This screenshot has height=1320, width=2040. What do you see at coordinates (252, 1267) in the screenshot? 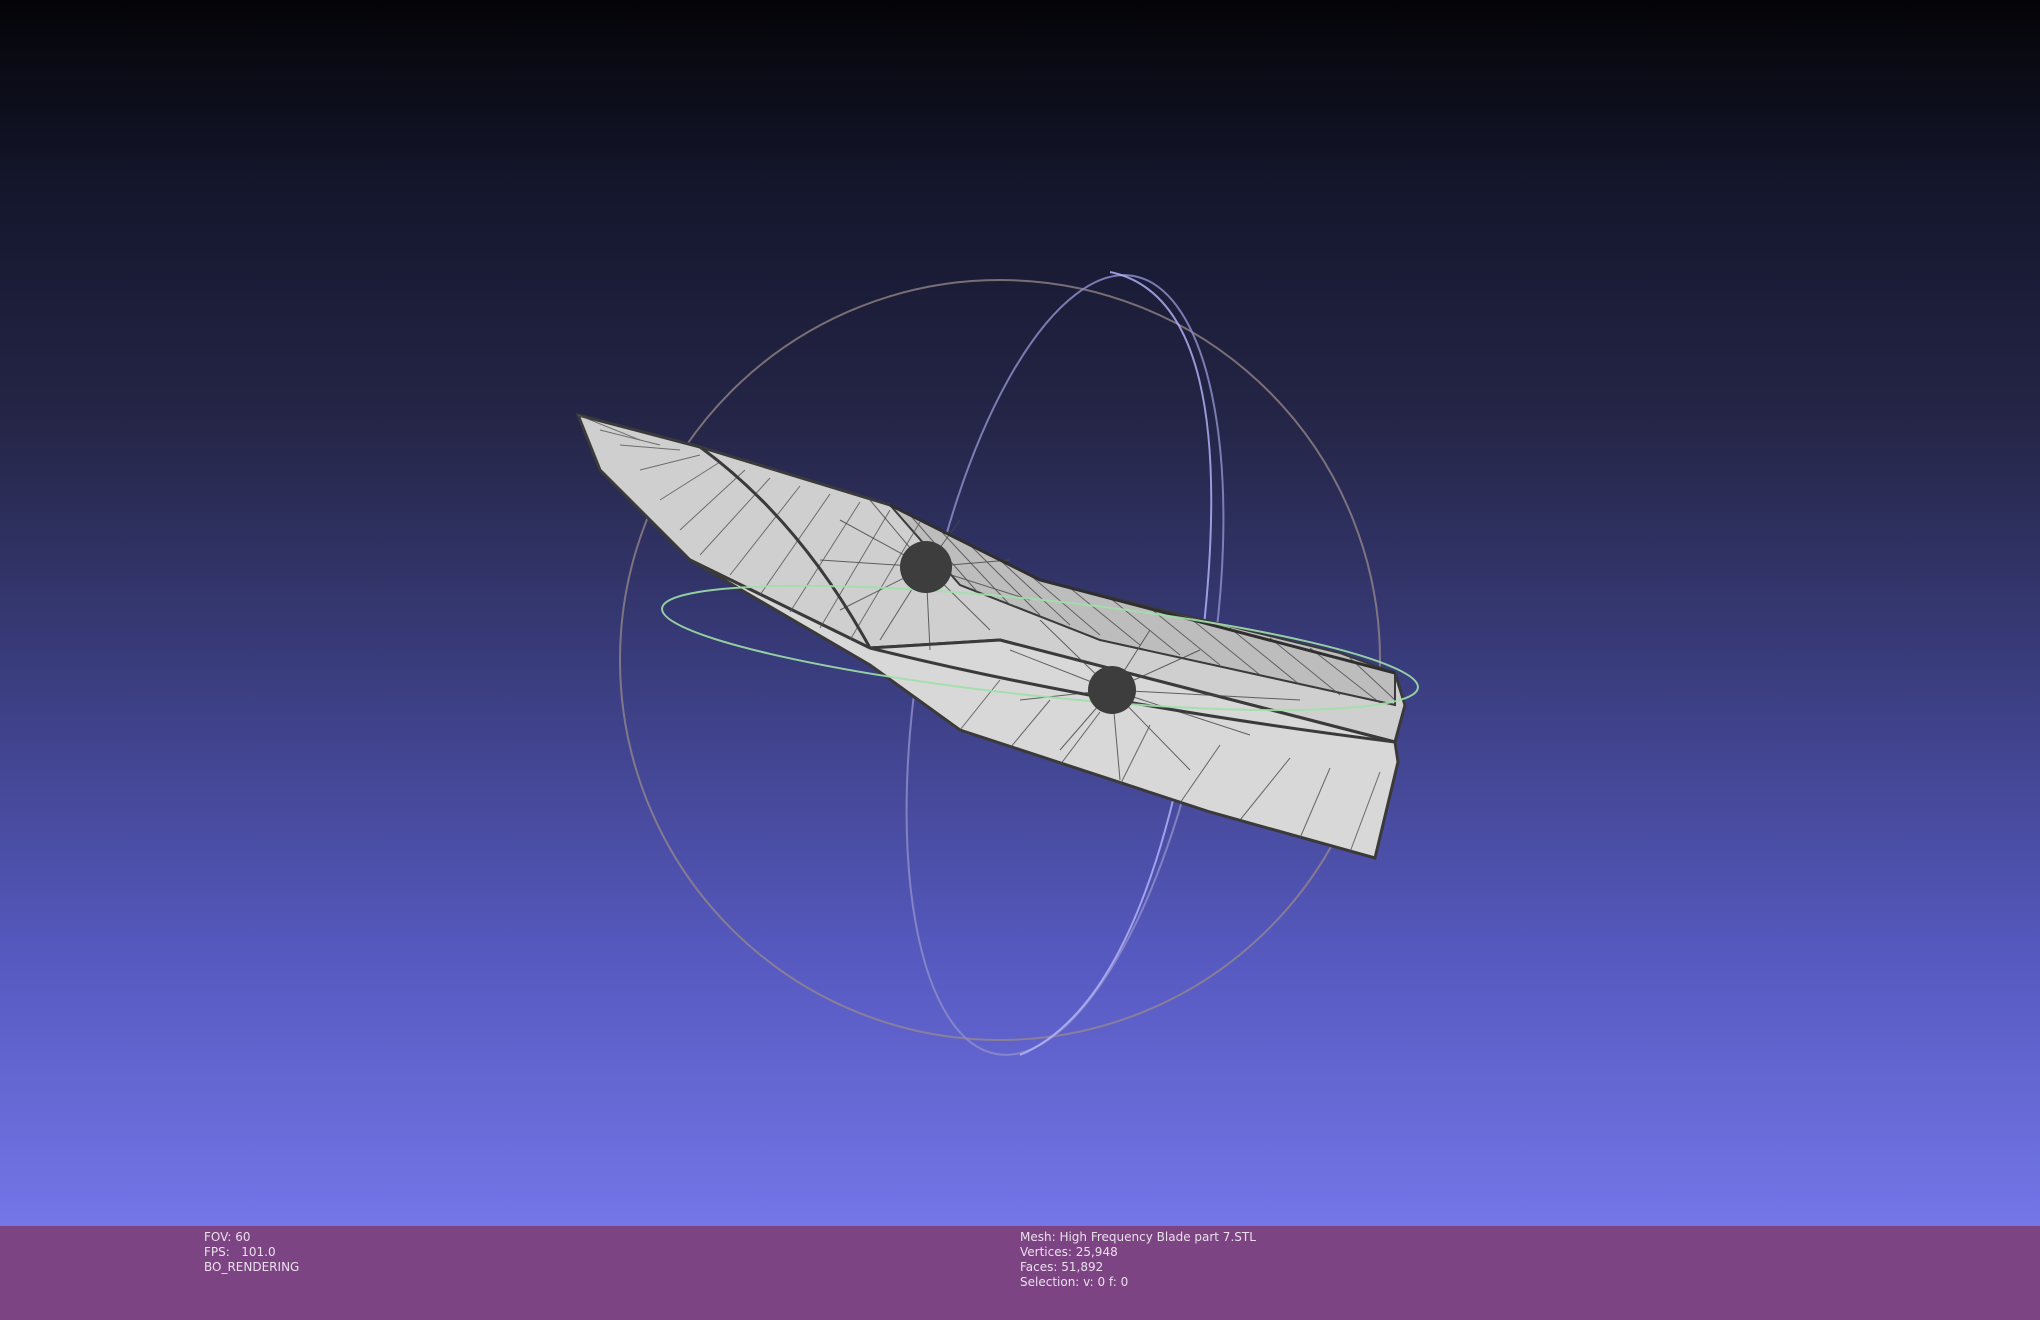
I see `render-mode-readout: BO_RENDERING` at bounding box center [252, 1267].